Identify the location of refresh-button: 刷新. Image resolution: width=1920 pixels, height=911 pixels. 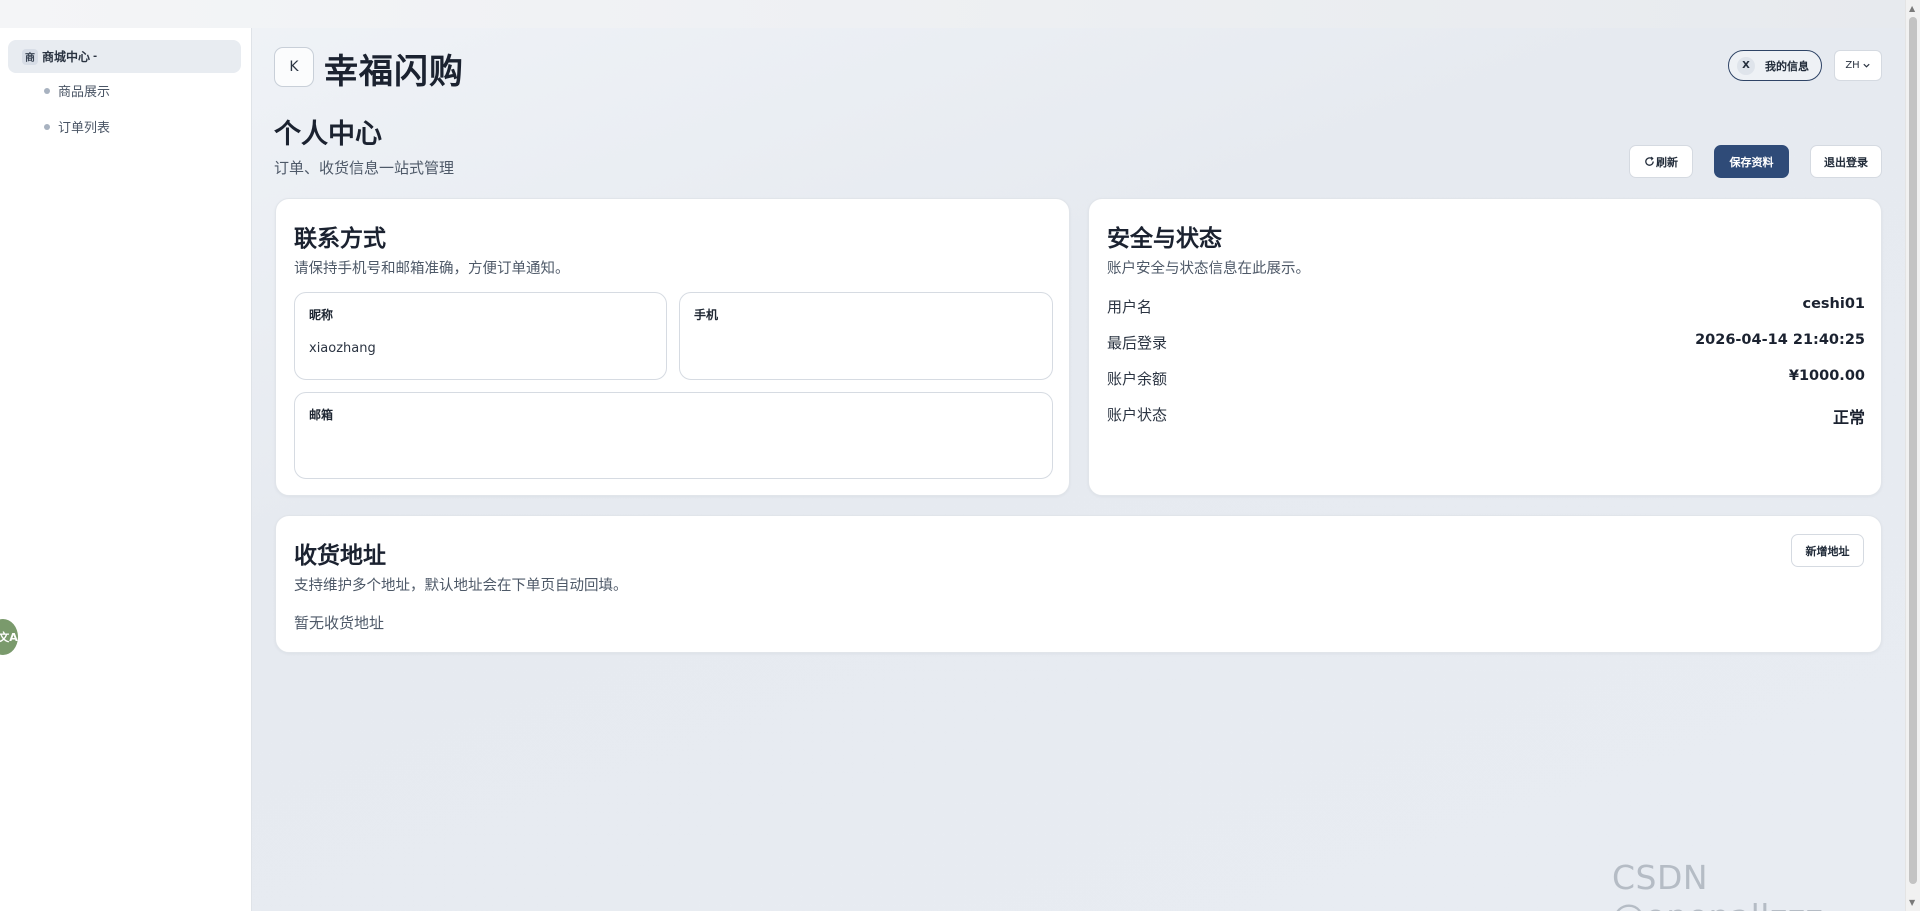
(1661, 161).